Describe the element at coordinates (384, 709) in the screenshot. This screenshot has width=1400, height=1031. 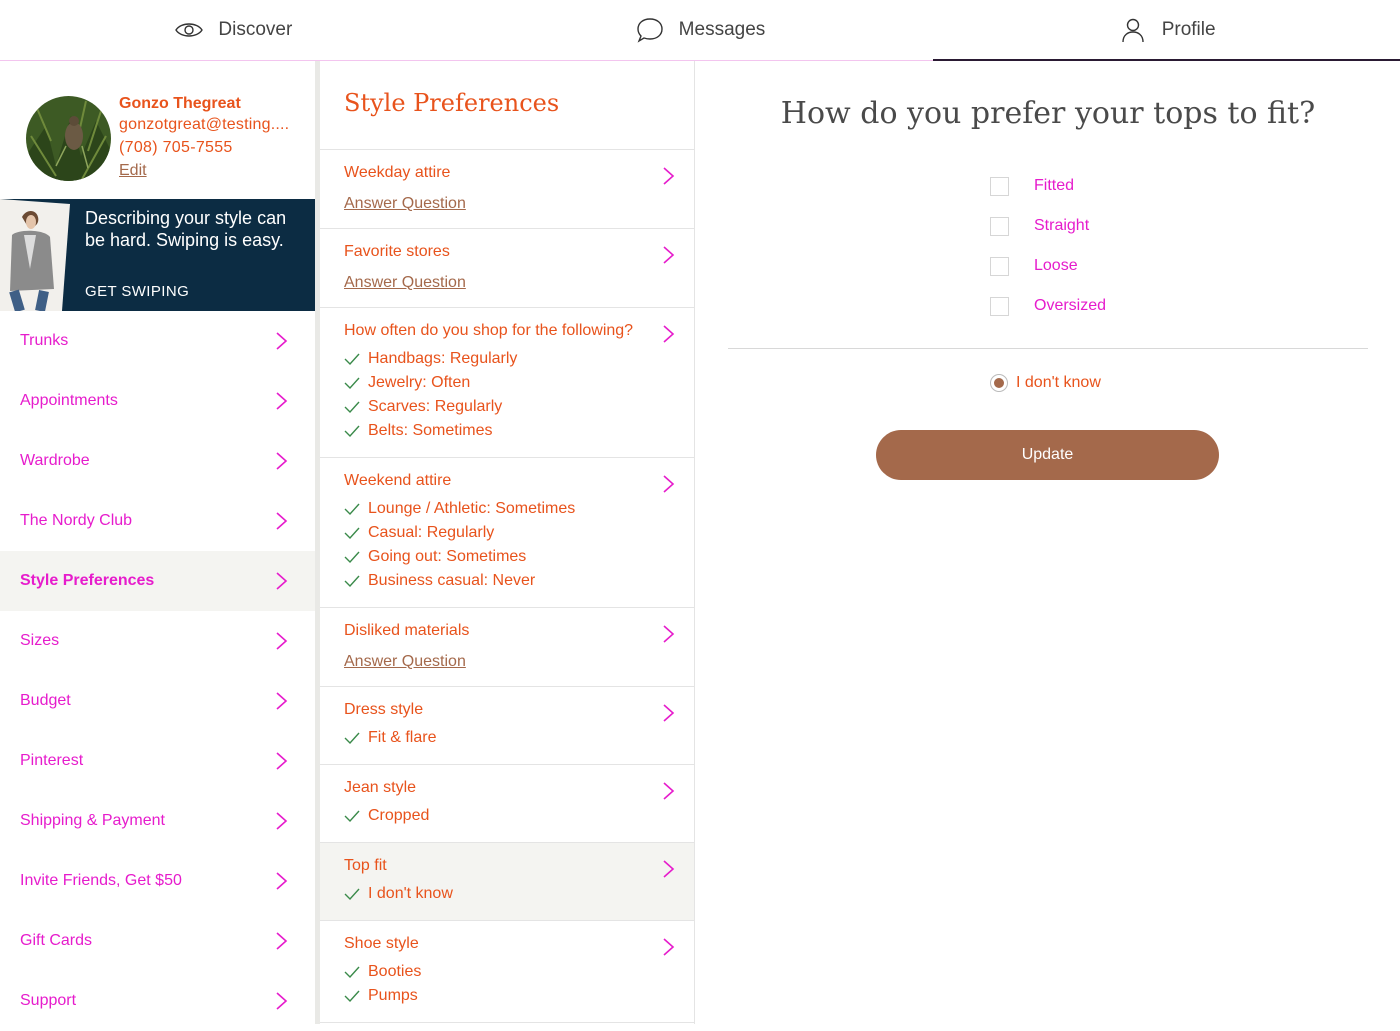
I see `question-title: Dress style` at that location.